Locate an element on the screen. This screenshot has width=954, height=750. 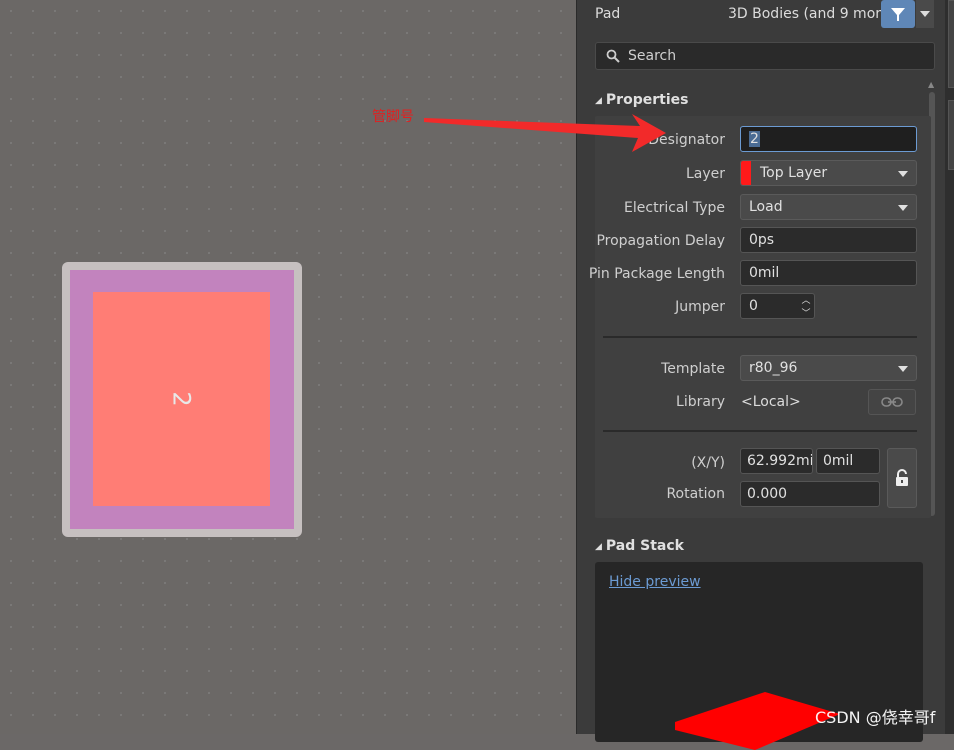
x-coordinate-field: 62.992mi is located at coordinates (776, 461).